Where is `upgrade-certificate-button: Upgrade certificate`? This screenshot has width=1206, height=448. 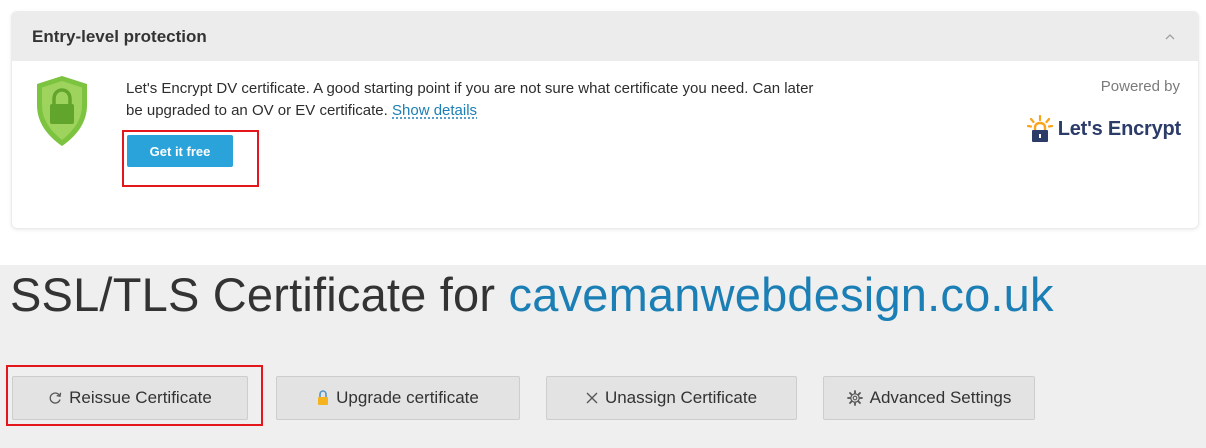 upgrade-certificate-button: Upgrade certificate is located at coordinates (398, 398).